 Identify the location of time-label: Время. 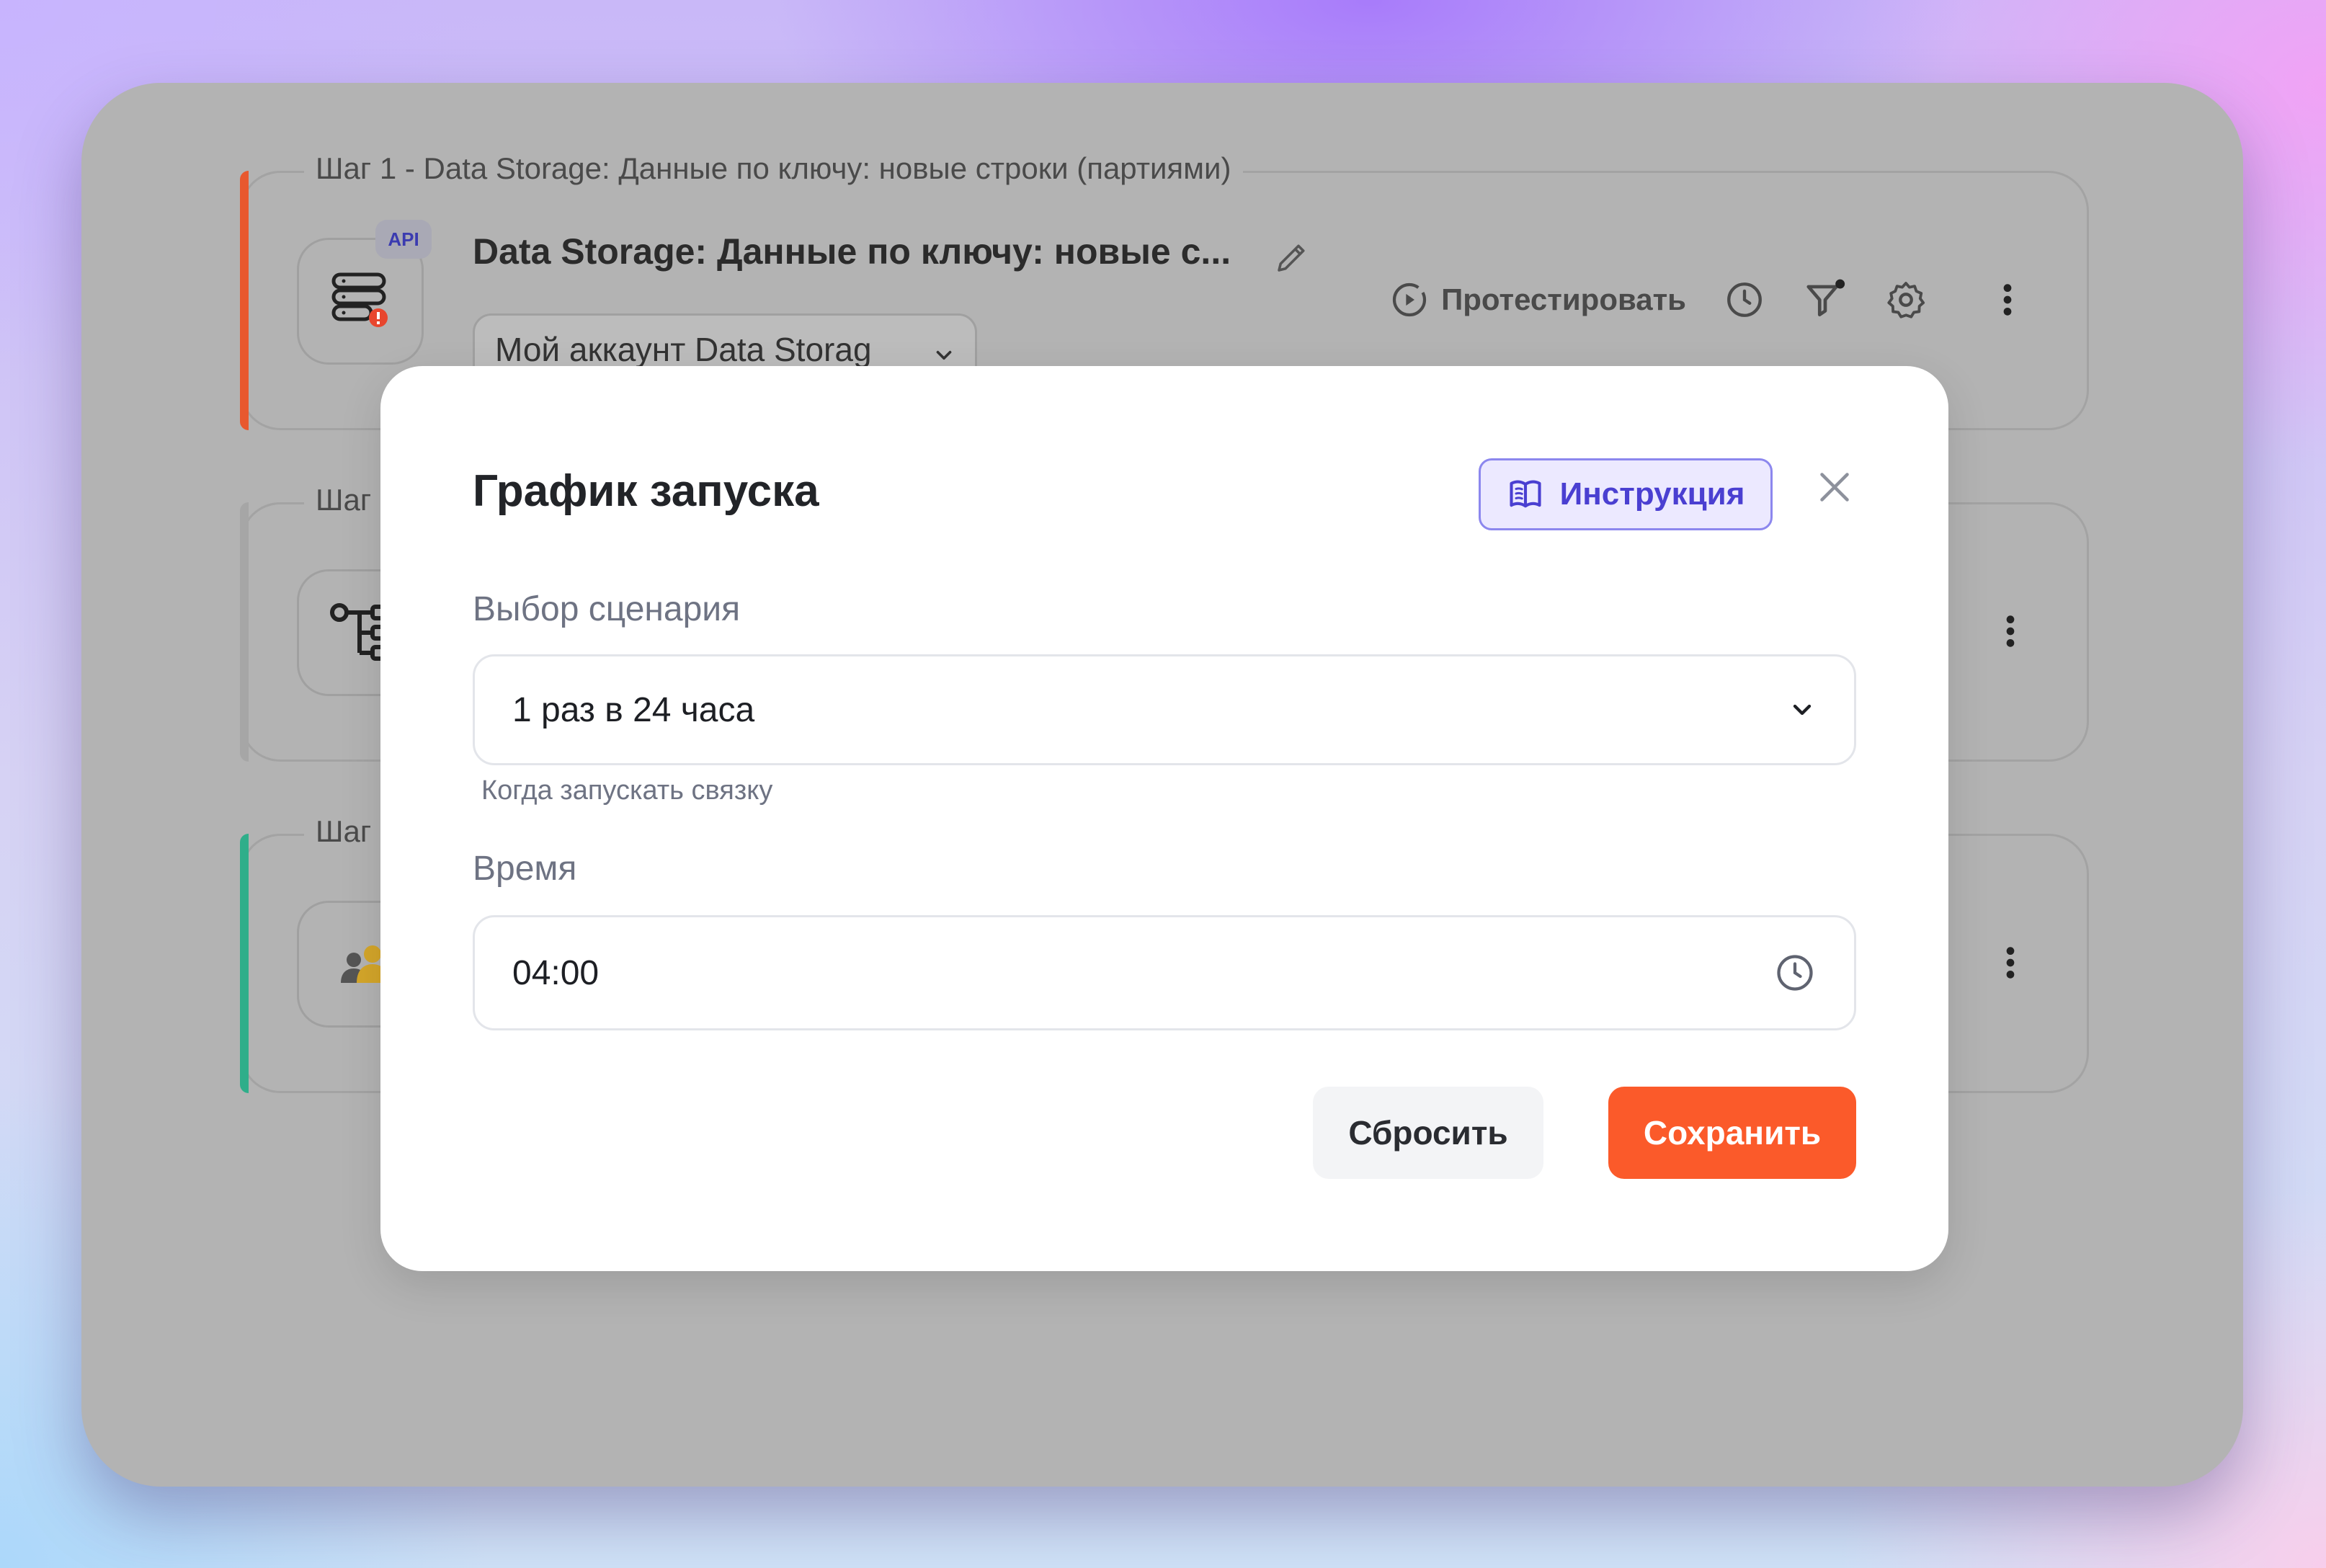
(525, 869).